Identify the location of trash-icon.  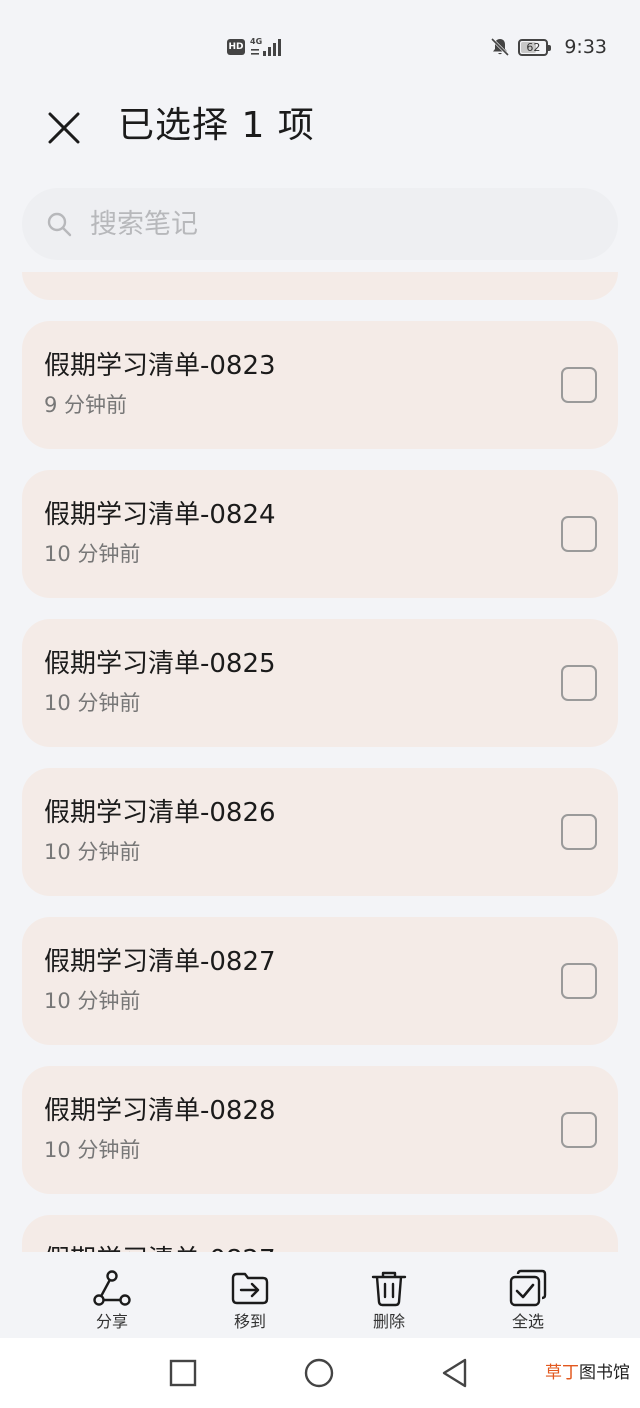
(389, 1289).